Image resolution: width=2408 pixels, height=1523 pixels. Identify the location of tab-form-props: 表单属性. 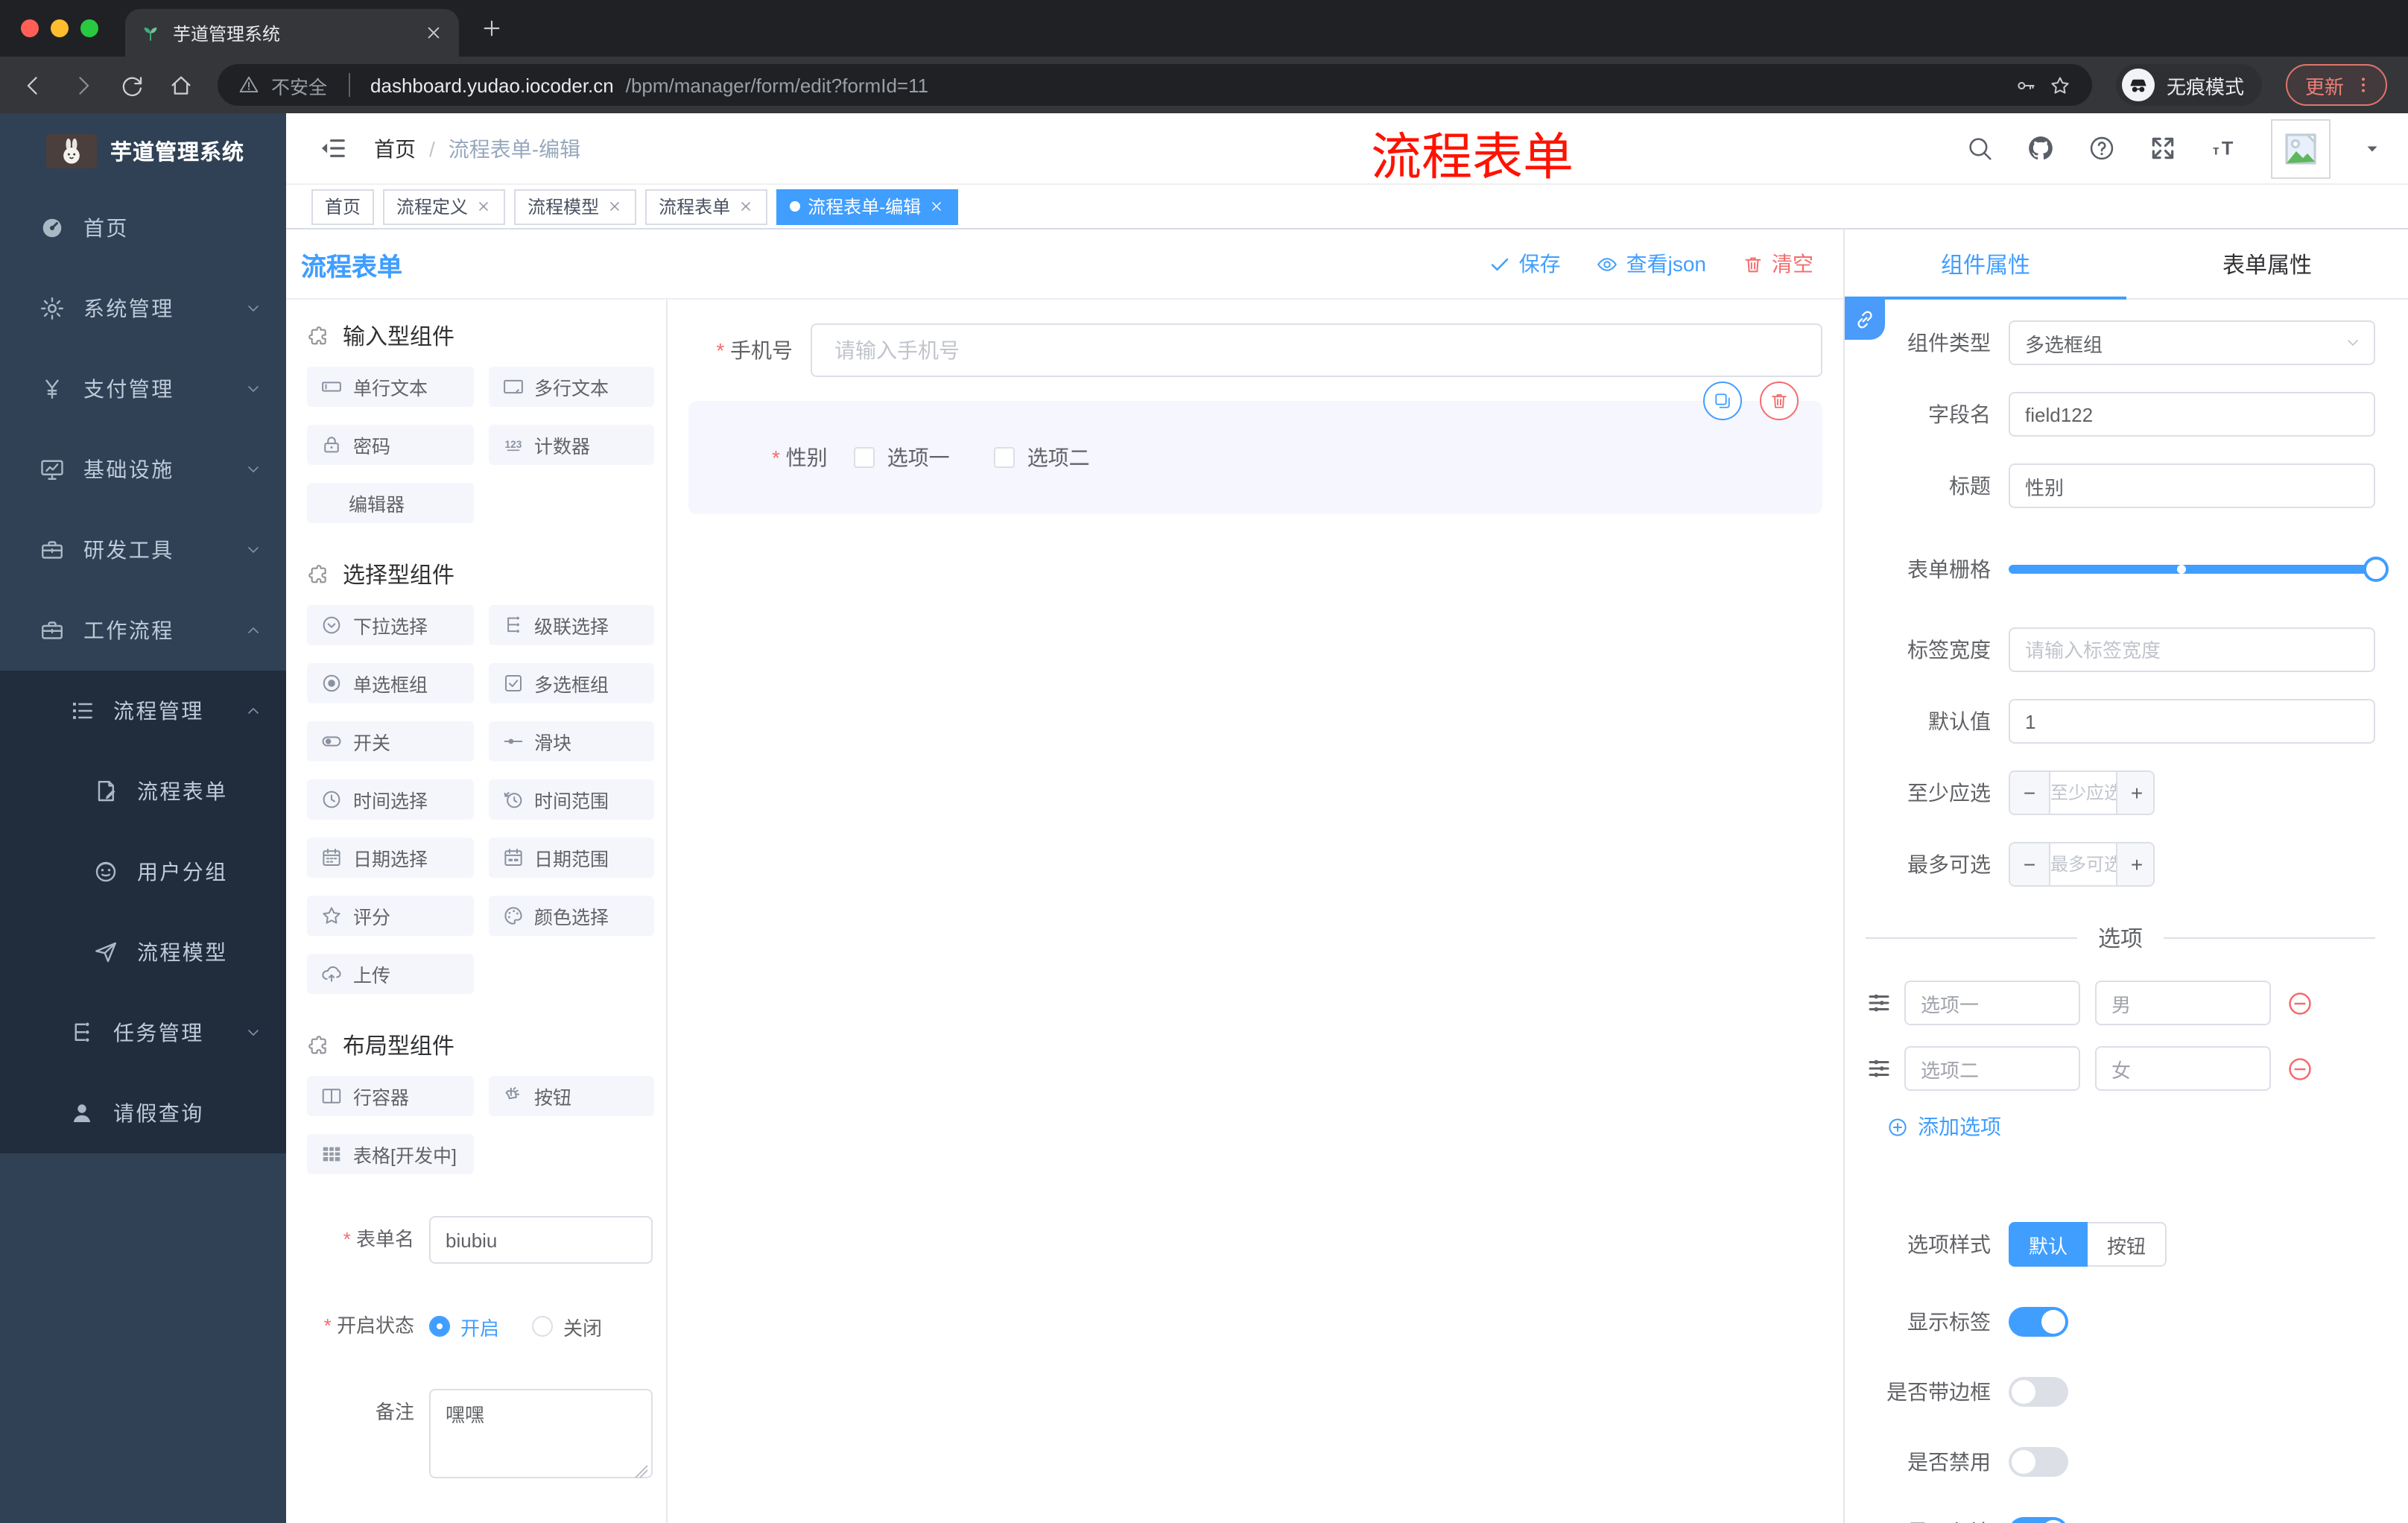
(2267, 264).